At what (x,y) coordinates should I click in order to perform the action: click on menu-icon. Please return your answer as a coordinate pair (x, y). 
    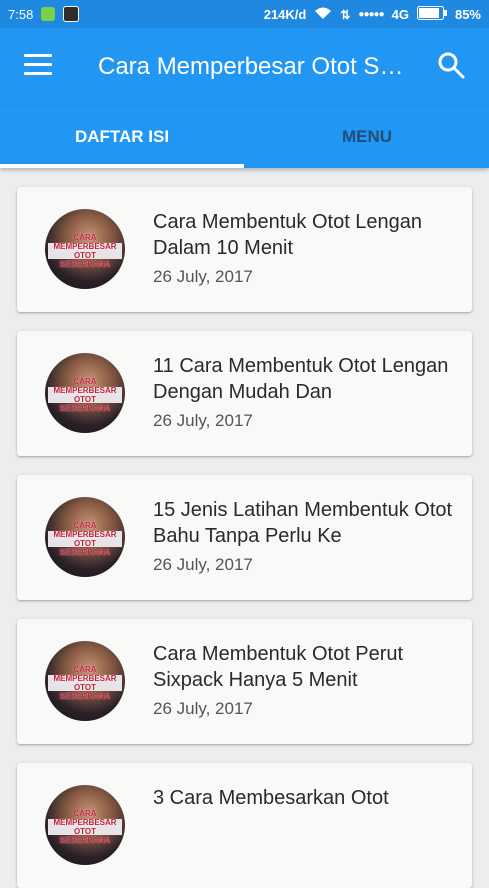
    Looking at the image, I should click on (38, 65).